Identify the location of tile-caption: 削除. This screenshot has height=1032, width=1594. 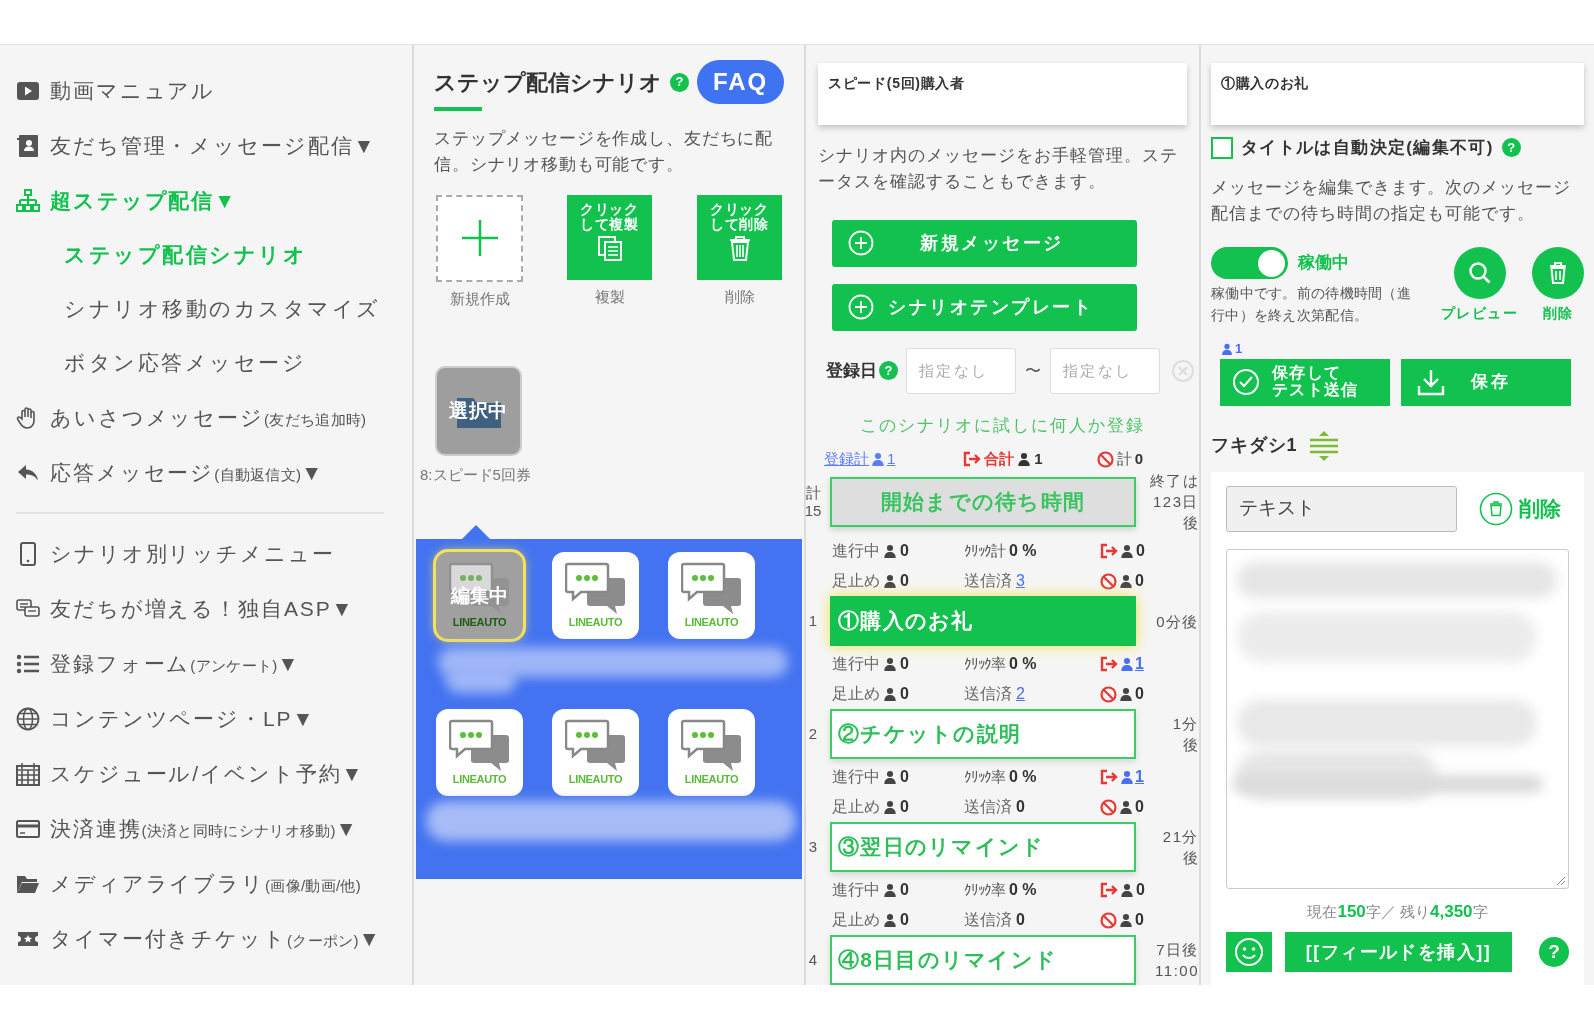
(739, 296).